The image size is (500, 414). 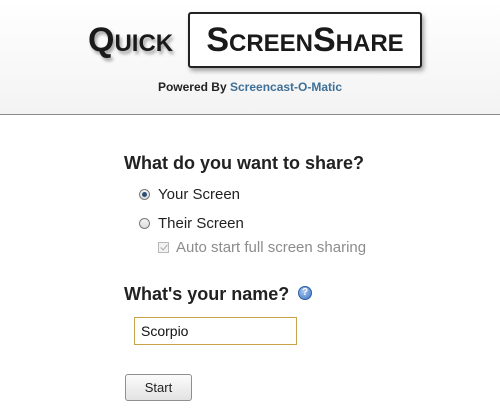 I want to click on powered-by-line: Powered By Screencast-O-Matic, so click(x=250, y=87).